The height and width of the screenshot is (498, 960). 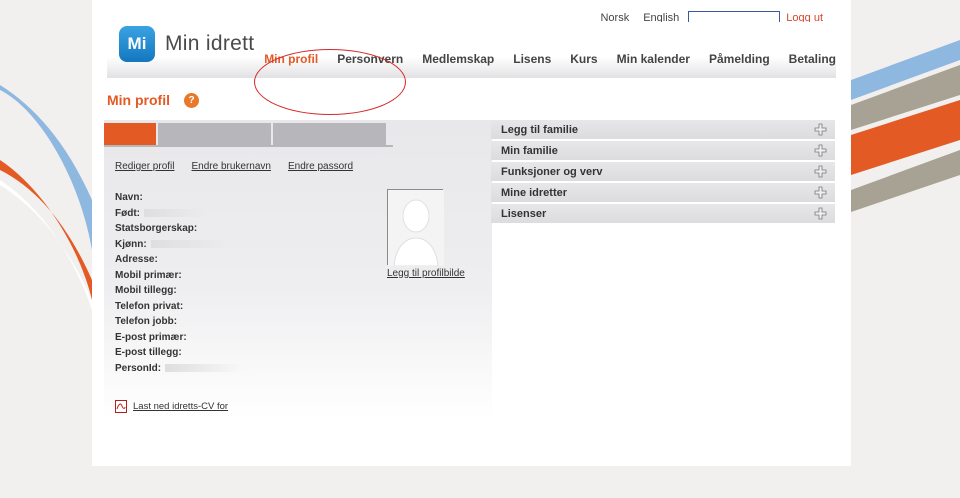 What do you see at coordinates (127, 213) in the screenshot?
I see `field-label: Født:` at bounding box center [127, 213].